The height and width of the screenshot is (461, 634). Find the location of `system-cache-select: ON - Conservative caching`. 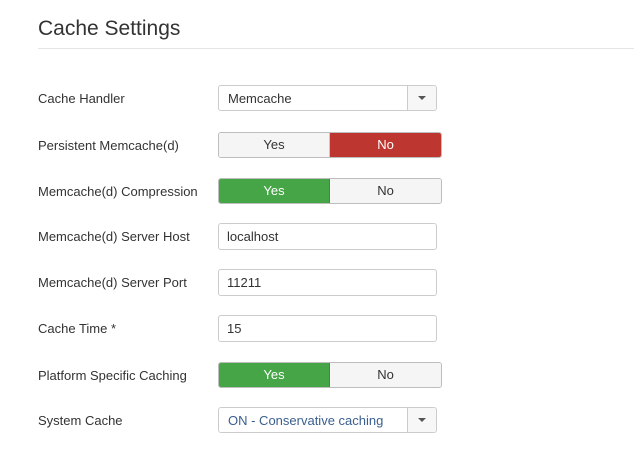

system-cache-select: ON - Conservative caching is located at coordinates (327, 420).